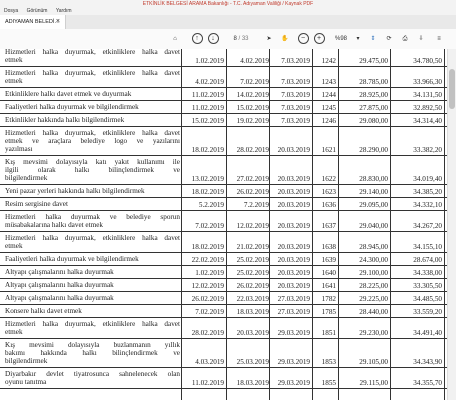 The image size is (456, 400). What do you see at coordinates (252, 260) in the screenshot?
I see `delivery-date: 25.02.2019` at bounding box center [252, 260].